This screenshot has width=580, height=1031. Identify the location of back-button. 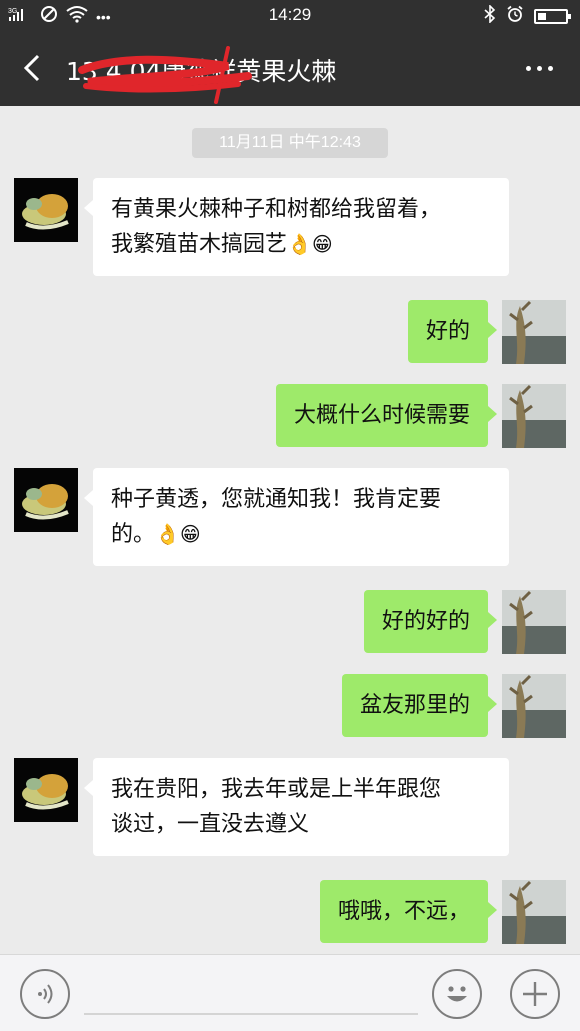
(36, 68).